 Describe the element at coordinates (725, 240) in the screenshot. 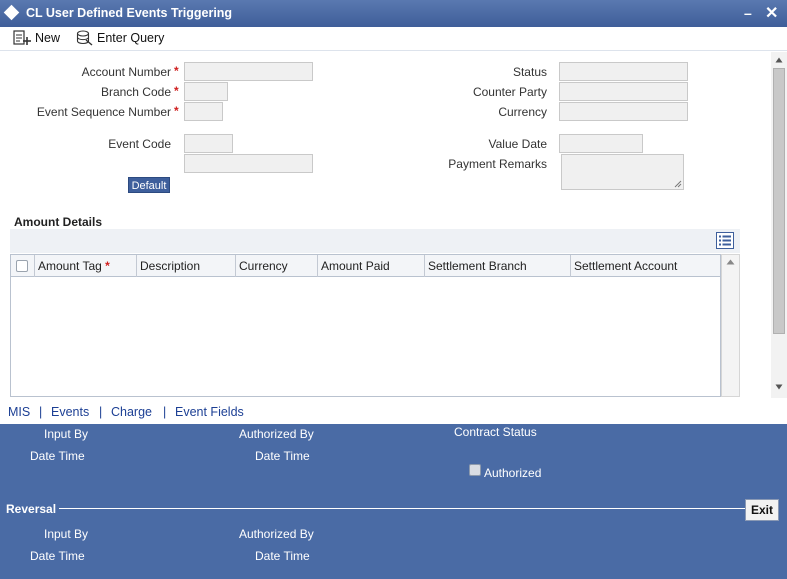

I see `single-view-icon` at that location.